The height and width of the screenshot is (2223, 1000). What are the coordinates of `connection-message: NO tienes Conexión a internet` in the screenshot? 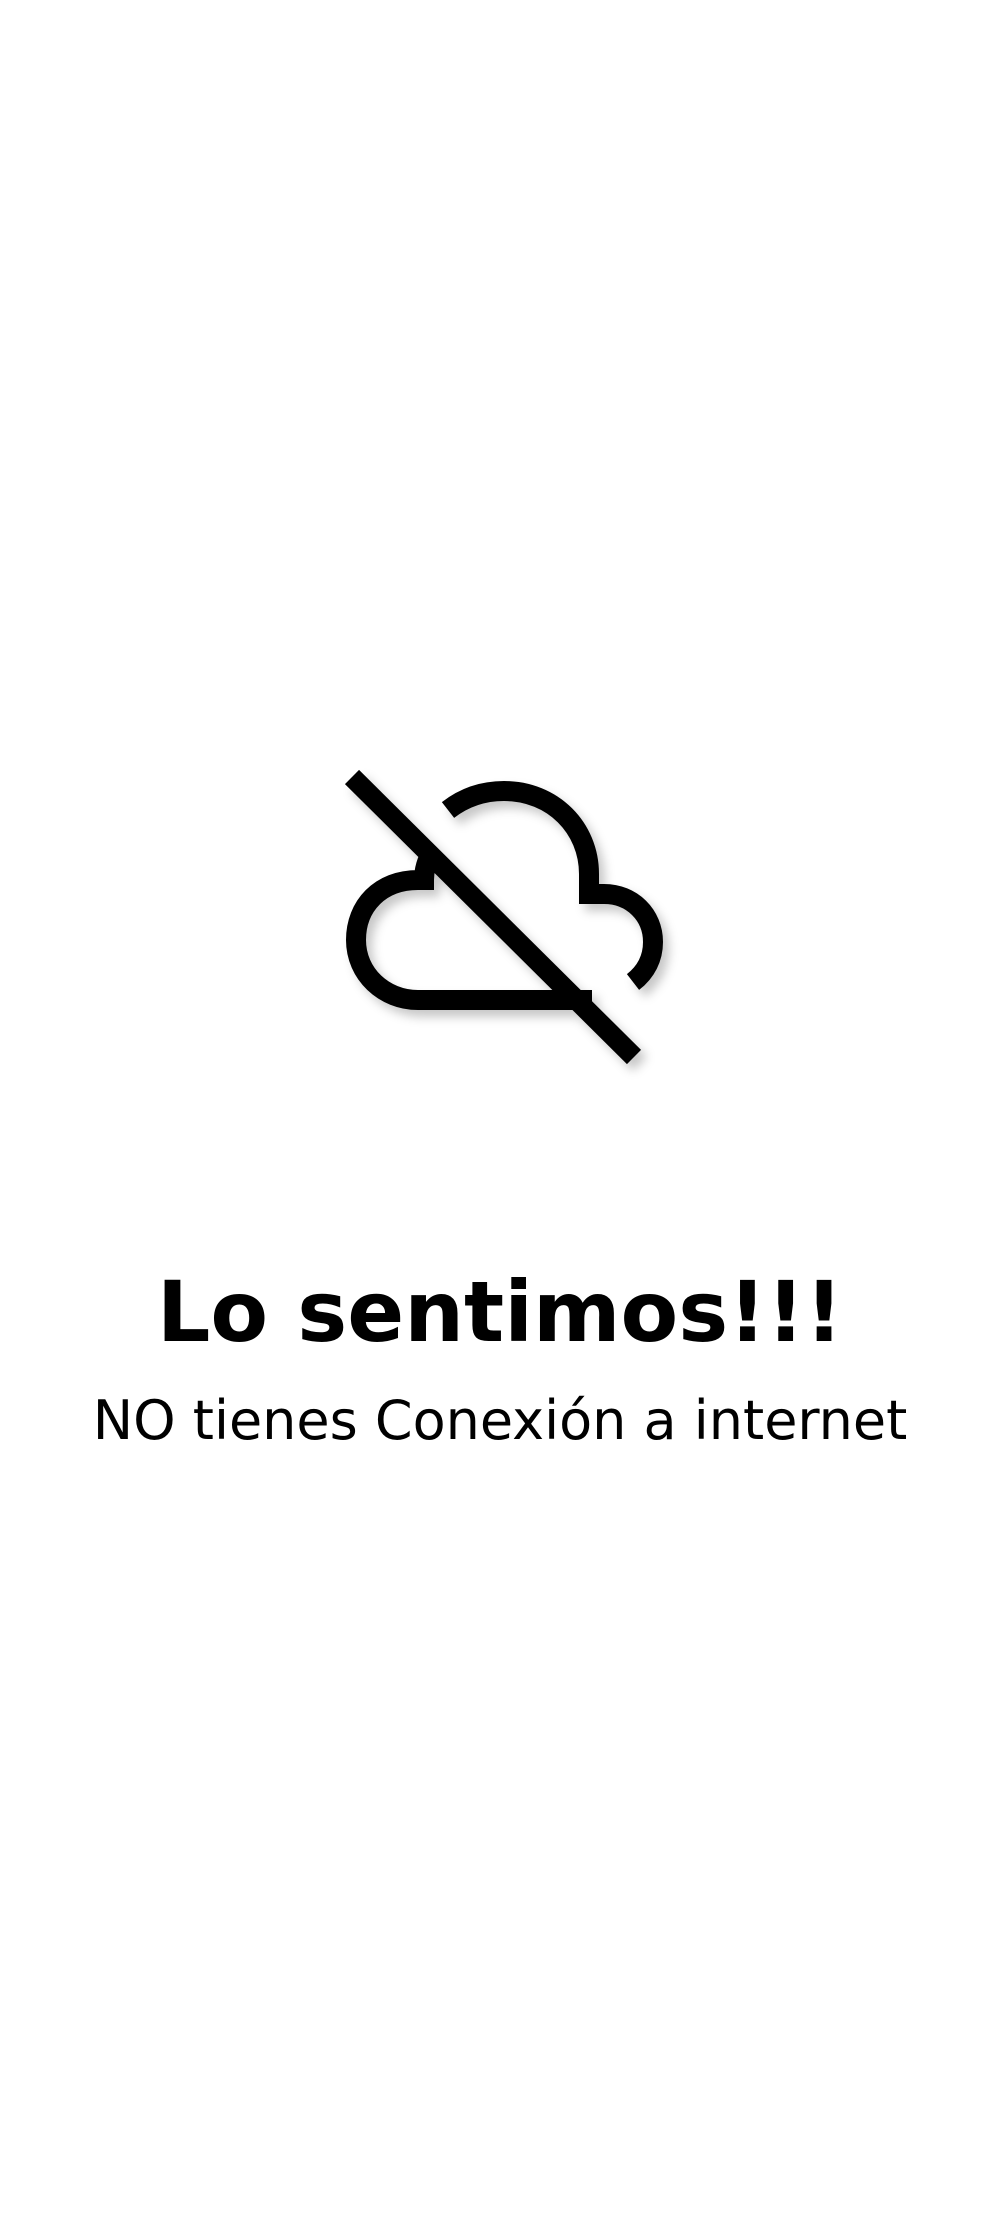 It's located at (500, 1420).